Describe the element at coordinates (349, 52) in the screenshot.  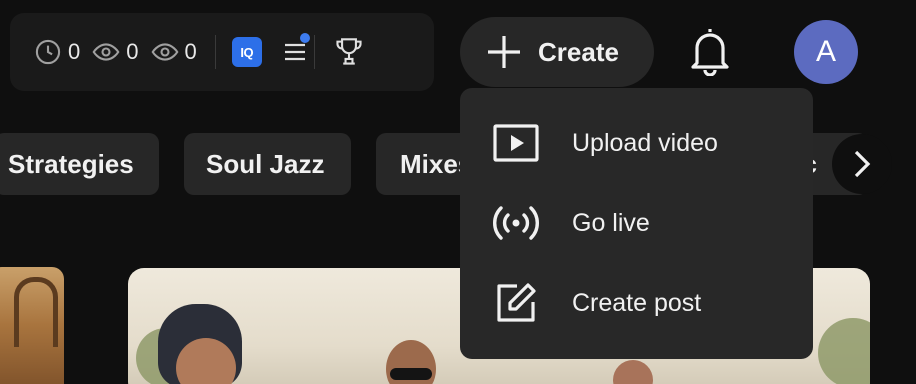
I see `trophy-icon` at that location.